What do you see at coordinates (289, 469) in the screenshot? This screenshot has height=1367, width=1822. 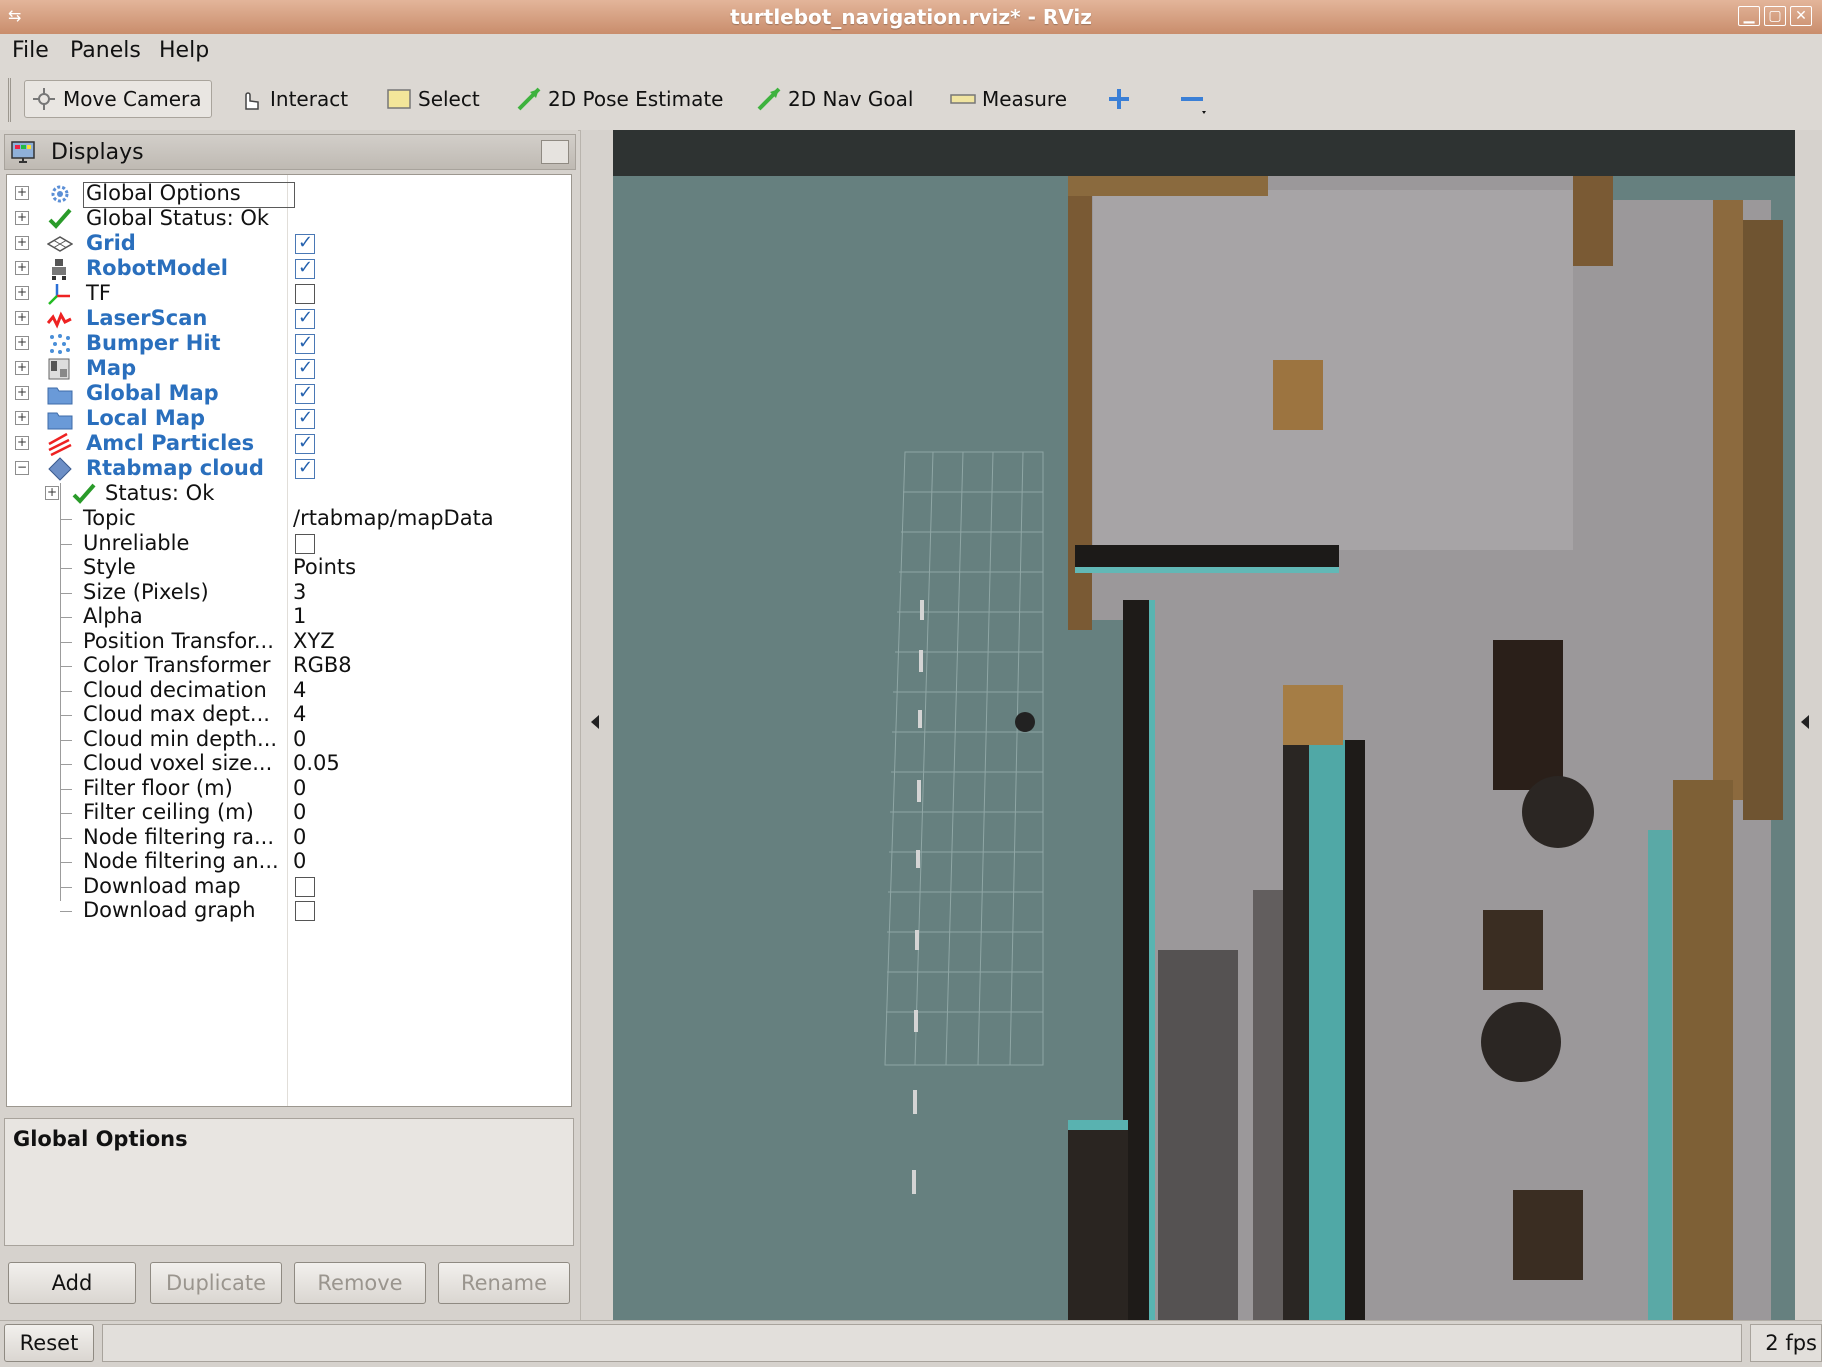 I see `tree-row-rtabmap-cloud: − Rtabmap cloud` at bounding box center [289, 469].